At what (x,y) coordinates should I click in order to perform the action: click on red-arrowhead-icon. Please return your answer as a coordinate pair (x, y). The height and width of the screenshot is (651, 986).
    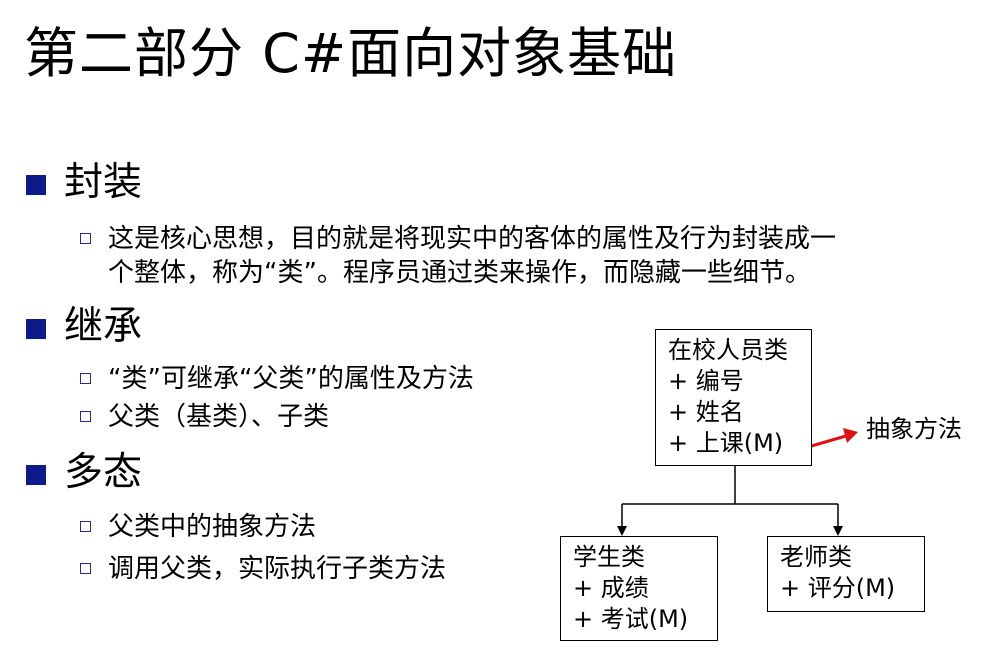
    Looking at the image, I should click on (850, 435).